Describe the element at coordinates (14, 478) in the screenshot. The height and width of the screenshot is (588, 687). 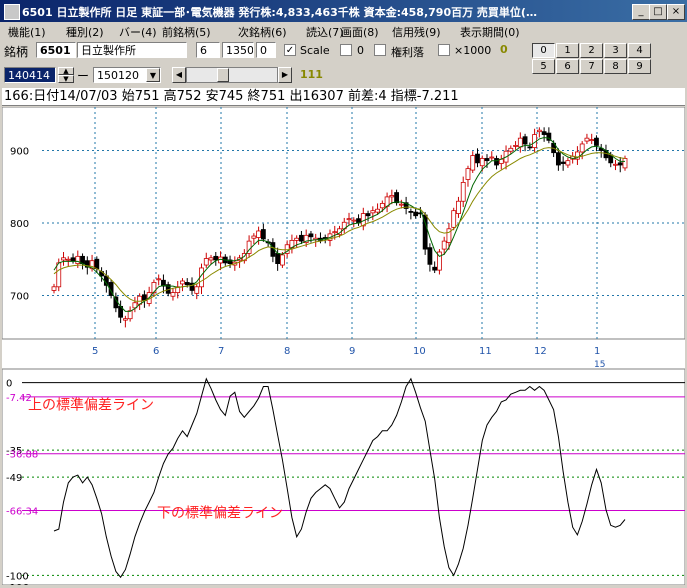
I see `indicator-level-label: -49` at that location.